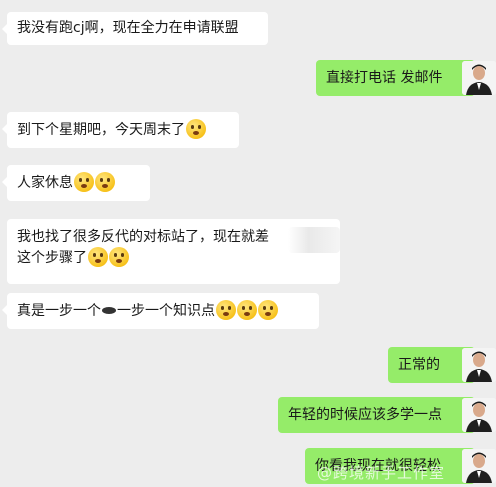 The image size is (496, 487). What do you see at coordinates (365, 415) in the screenshot?
I see `message-text: 年轻的时候应该多学一点` at bounding box center [365, 415].